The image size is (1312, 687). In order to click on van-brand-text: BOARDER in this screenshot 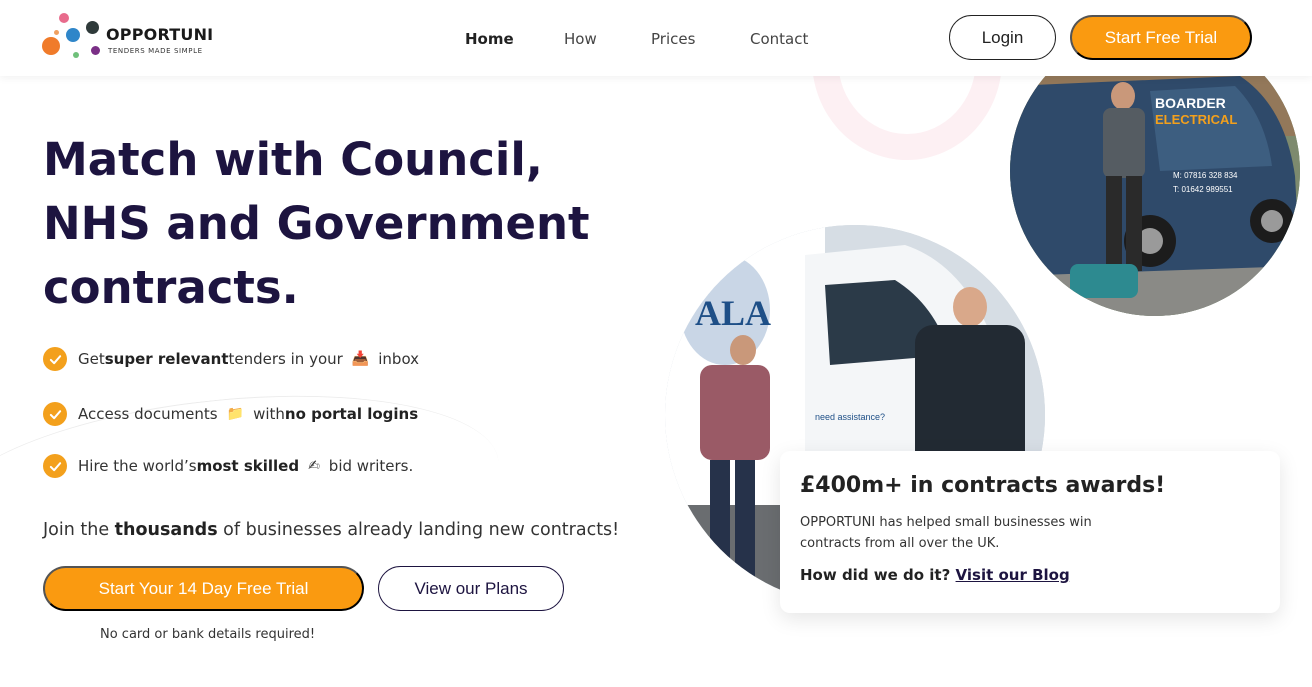, I will do `click(1190, 103)`.